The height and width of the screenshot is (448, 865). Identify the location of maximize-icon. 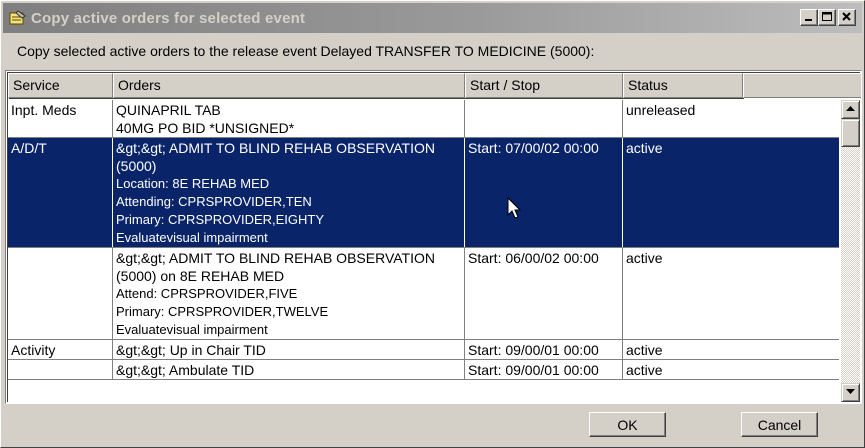
(827, 16).